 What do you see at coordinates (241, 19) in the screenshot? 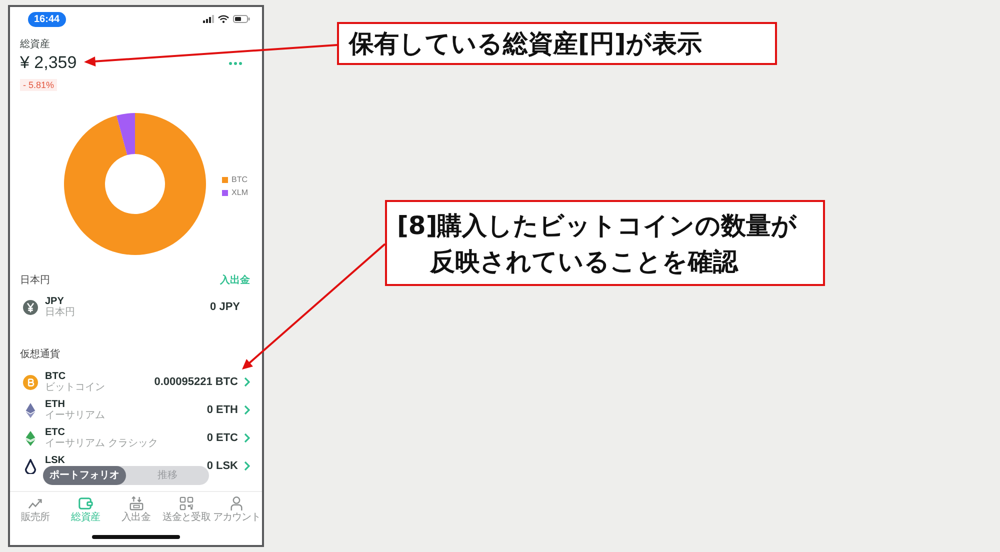
I see `battery-icon` at bounding box center [241, 19].